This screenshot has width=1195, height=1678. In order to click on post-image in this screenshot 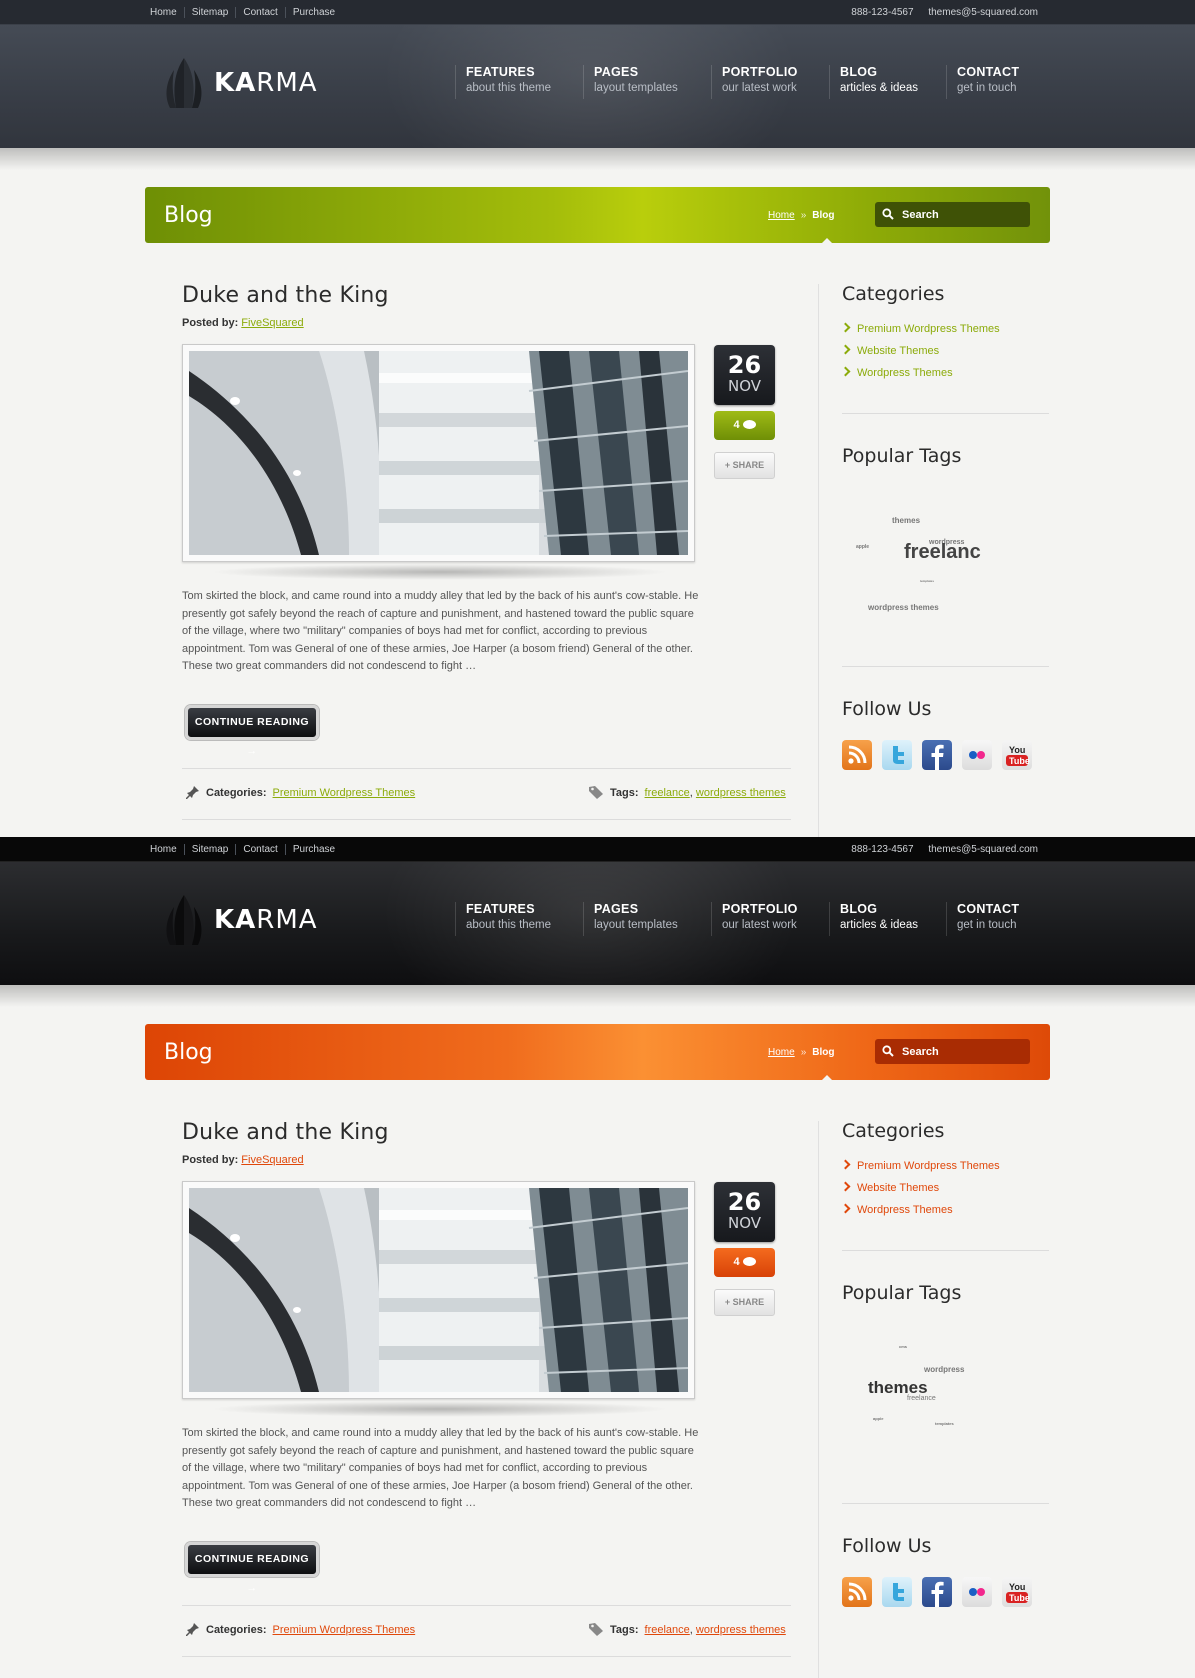, I will do `click(438, 1290)`.